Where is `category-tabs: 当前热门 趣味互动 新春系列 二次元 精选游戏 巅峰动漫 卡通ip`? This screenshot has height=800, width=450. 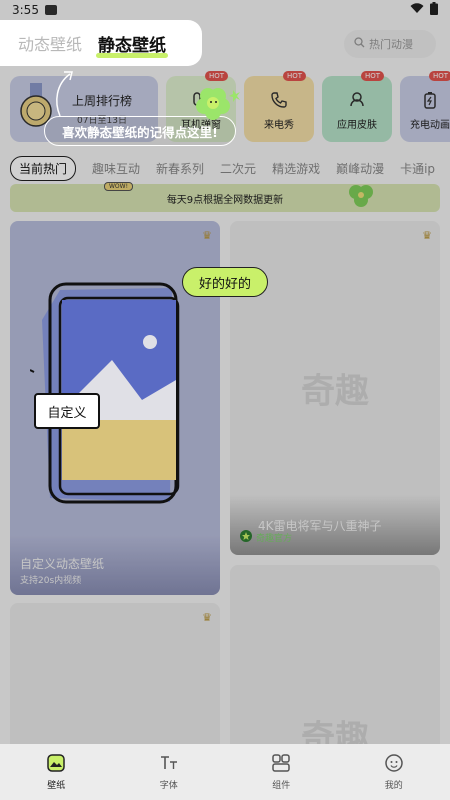 category-tabs: 当前热门 趣味互动 新春系列 二次元 精选游戏 巅峰动漫 卡通ip is located at coordinates (230, 168).